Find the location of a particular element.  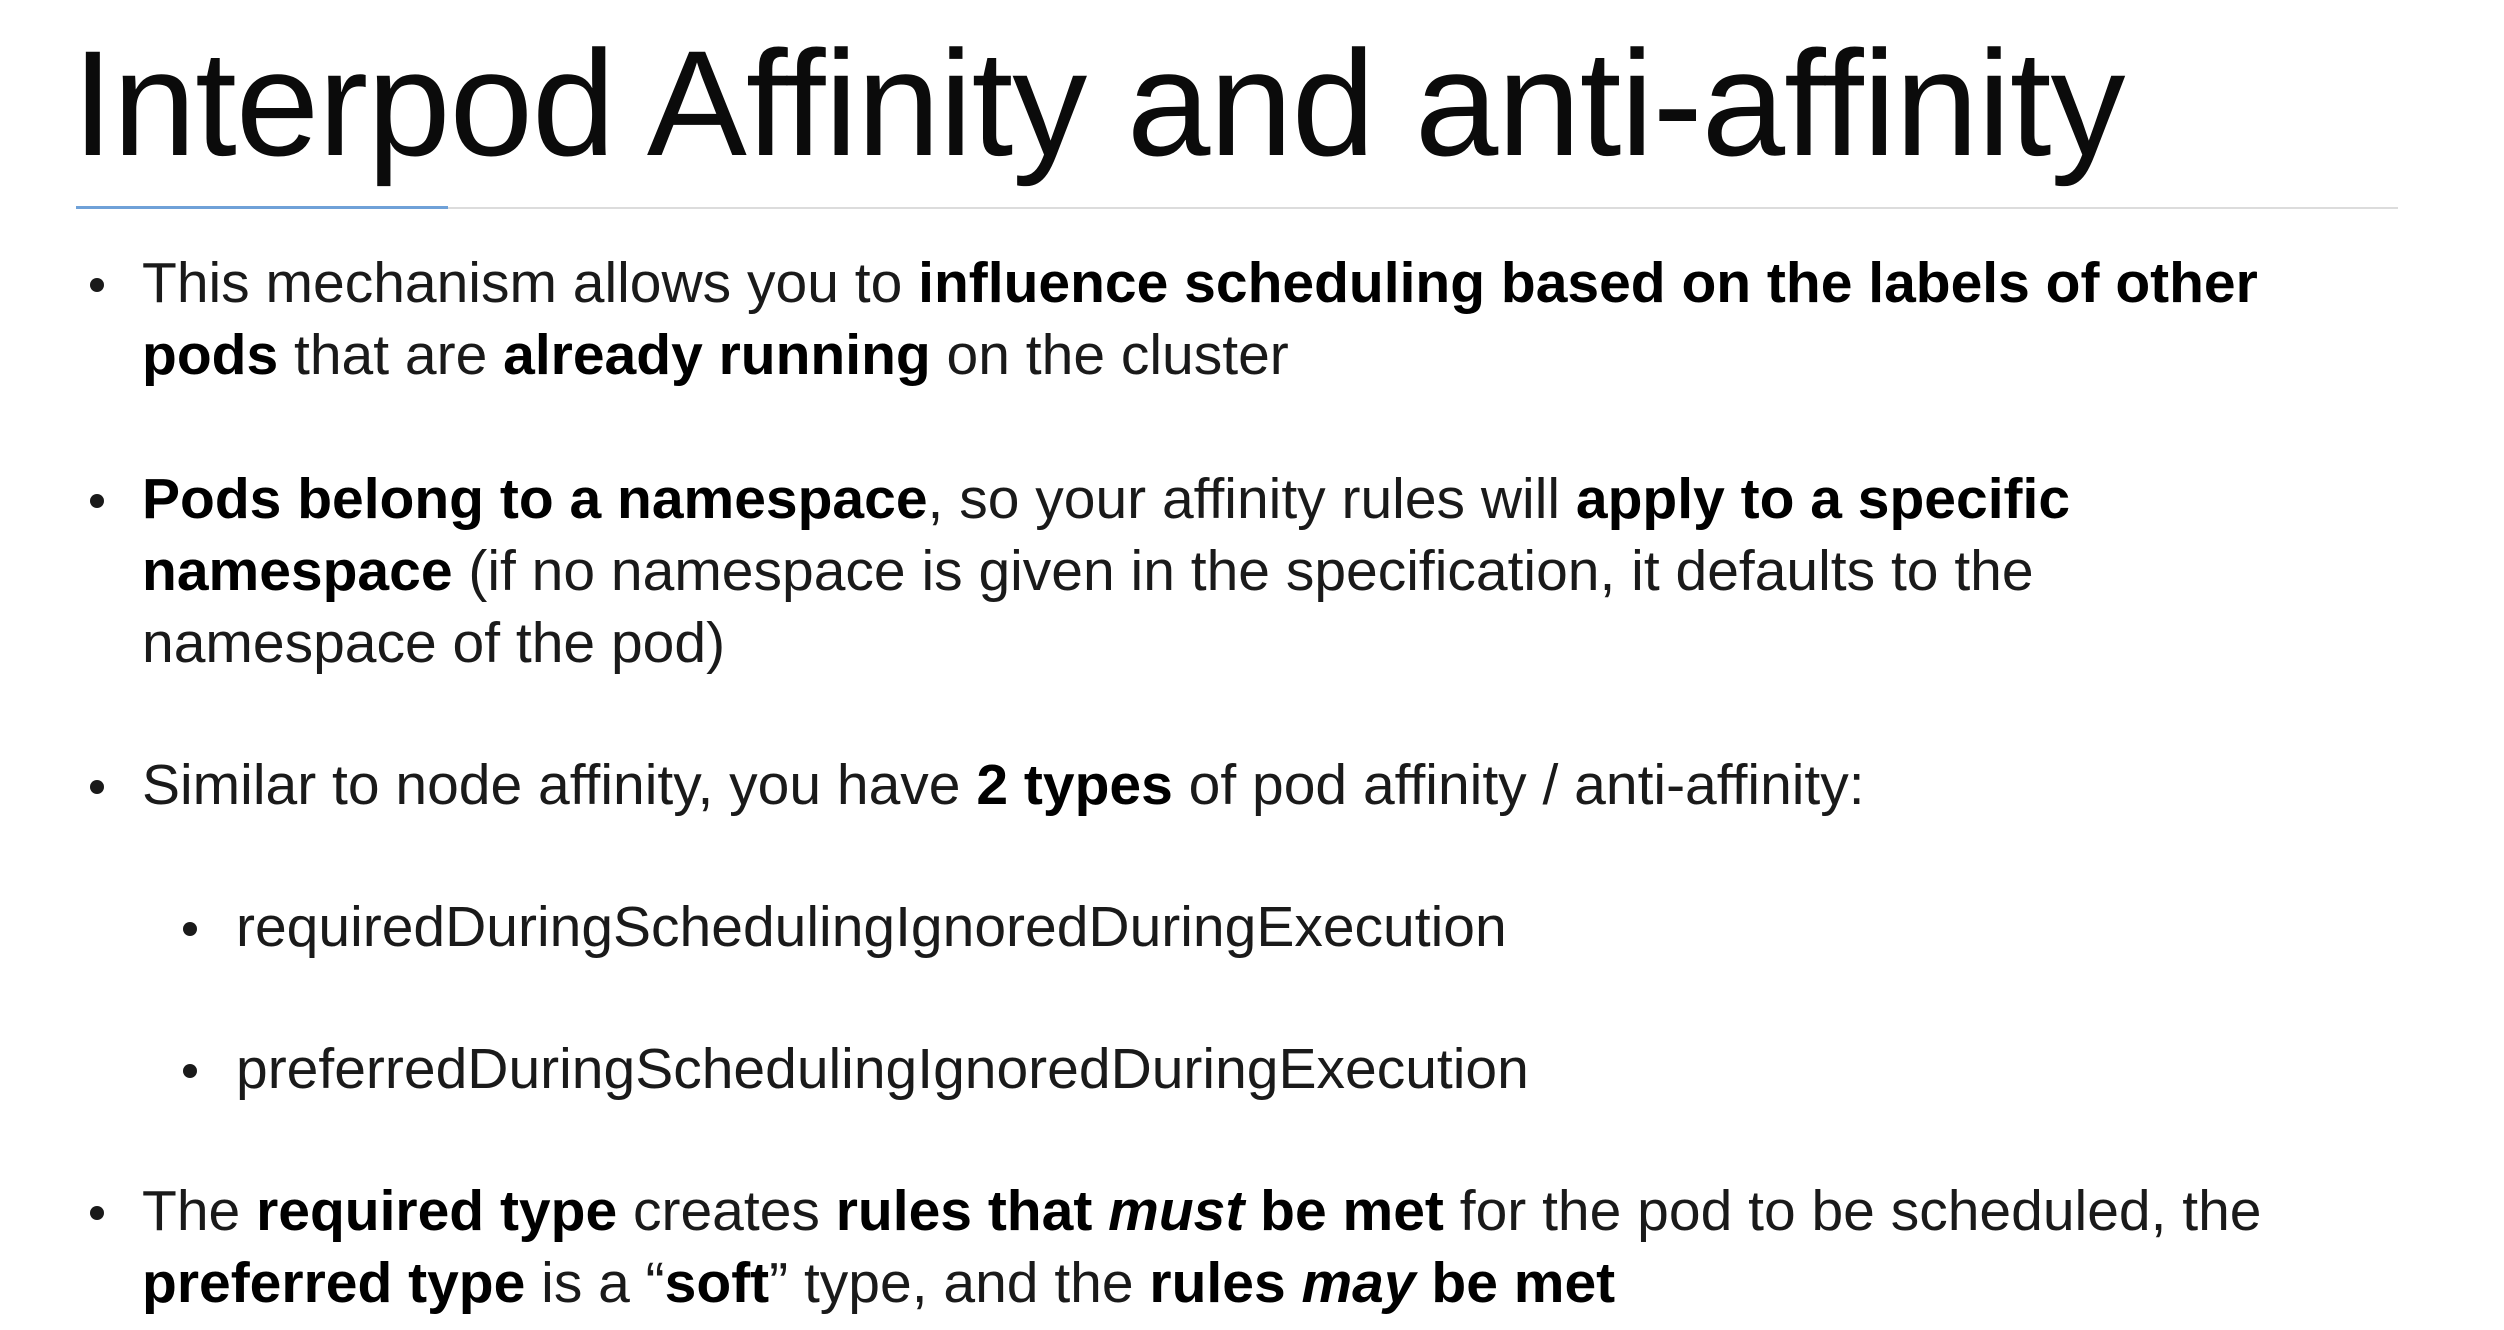

emphasis-run: namespace is located at coordinates (297, 571).